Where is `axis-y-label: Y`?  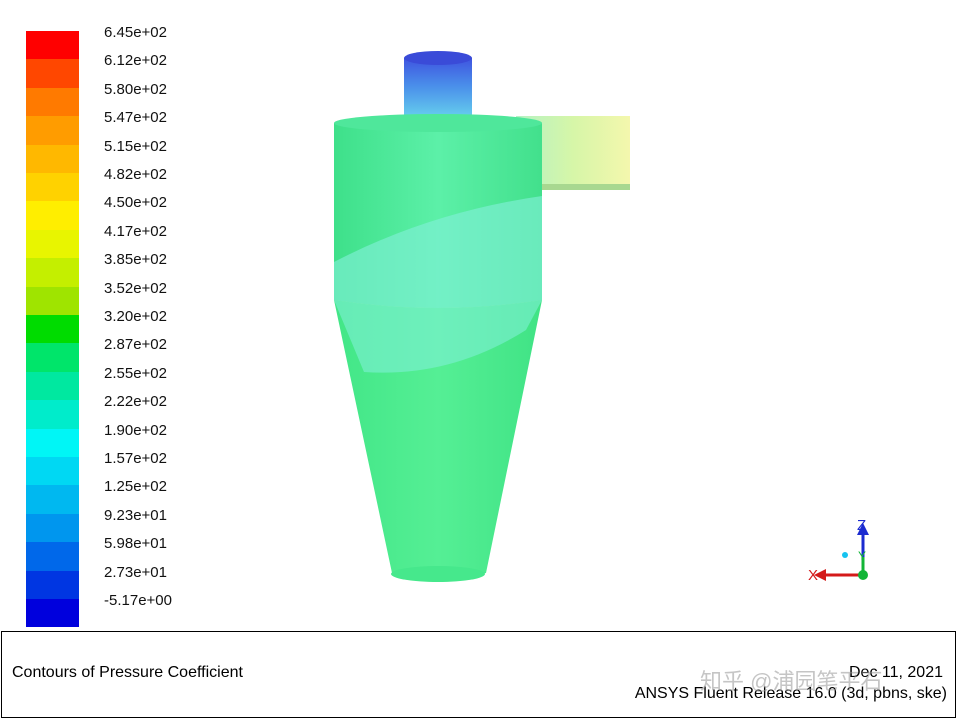
axis-y-label: Y is located at coordinates (862, 556).